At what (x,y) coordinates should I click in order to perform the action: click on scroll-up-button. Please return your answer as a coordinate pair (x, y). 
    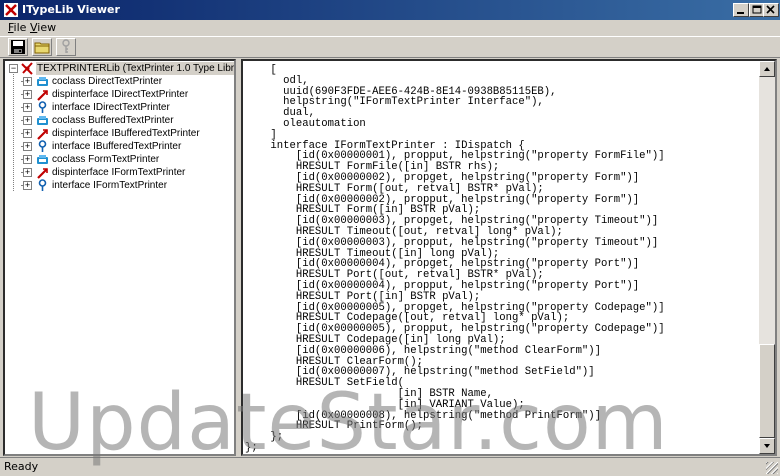
    Looking at the image, I should click on (767, 69).